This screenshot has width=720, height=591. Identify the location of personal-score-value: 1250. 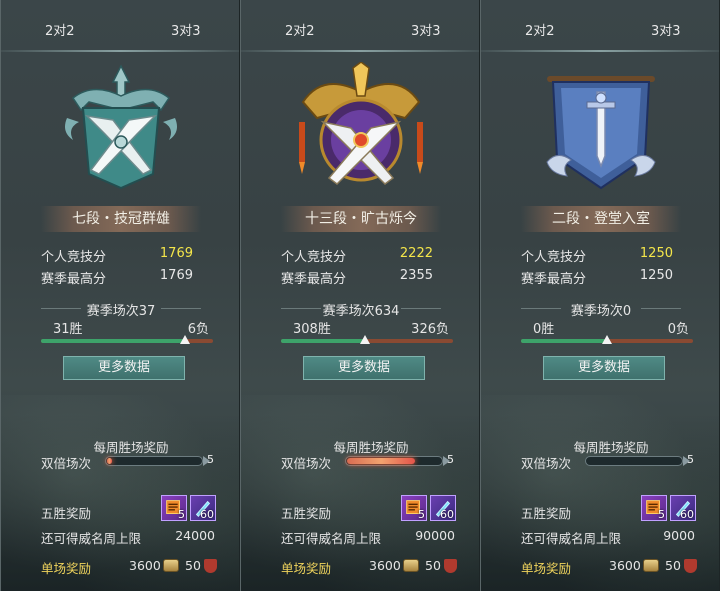
(656, 253).